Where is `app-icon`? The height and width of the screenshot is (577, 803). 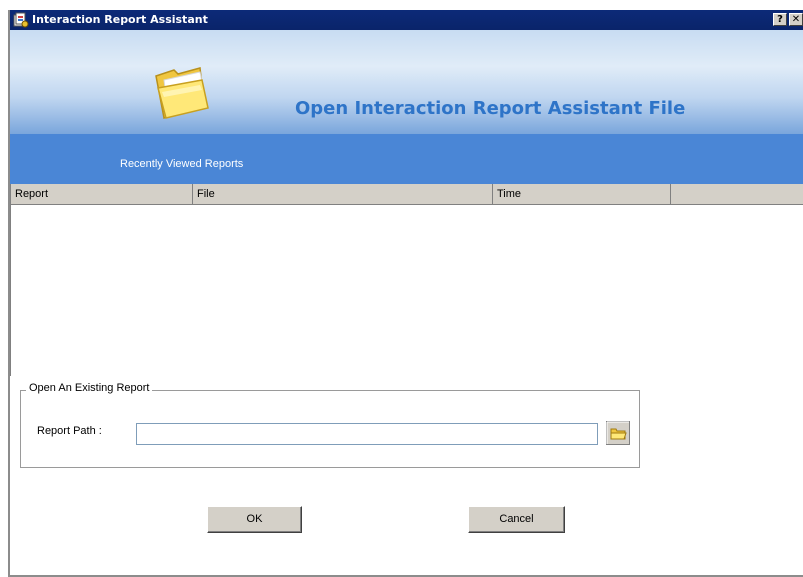
app-icon is located at coordinates (21, 20).